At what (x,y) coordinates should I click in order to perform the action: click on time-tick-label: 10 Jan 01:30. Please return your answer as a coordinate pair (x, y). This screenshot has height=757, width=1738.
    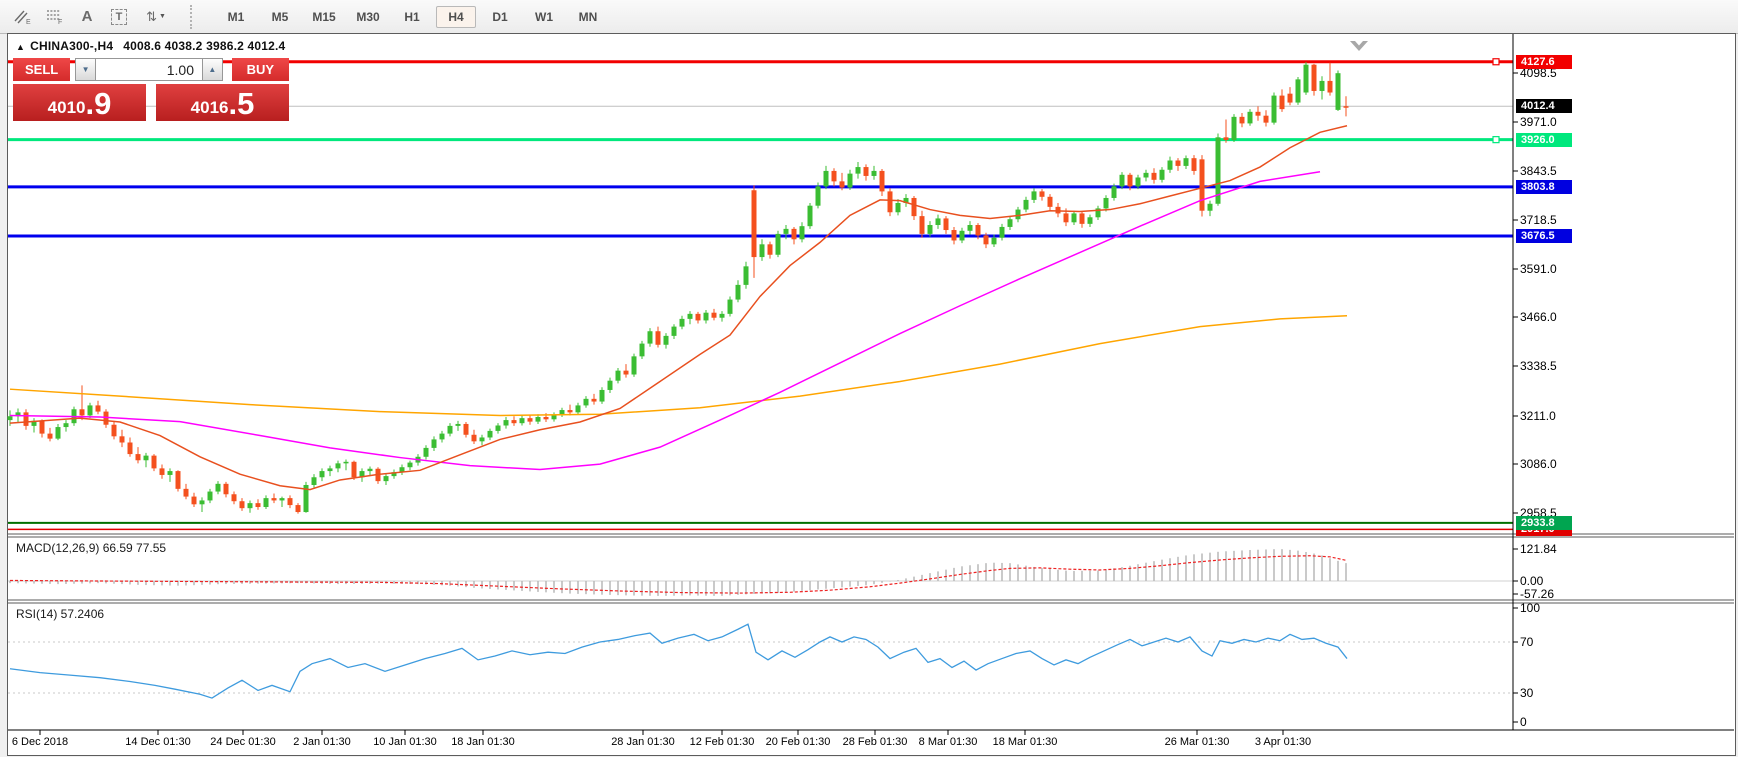
    Looking at the image, I should click on (405, 742).